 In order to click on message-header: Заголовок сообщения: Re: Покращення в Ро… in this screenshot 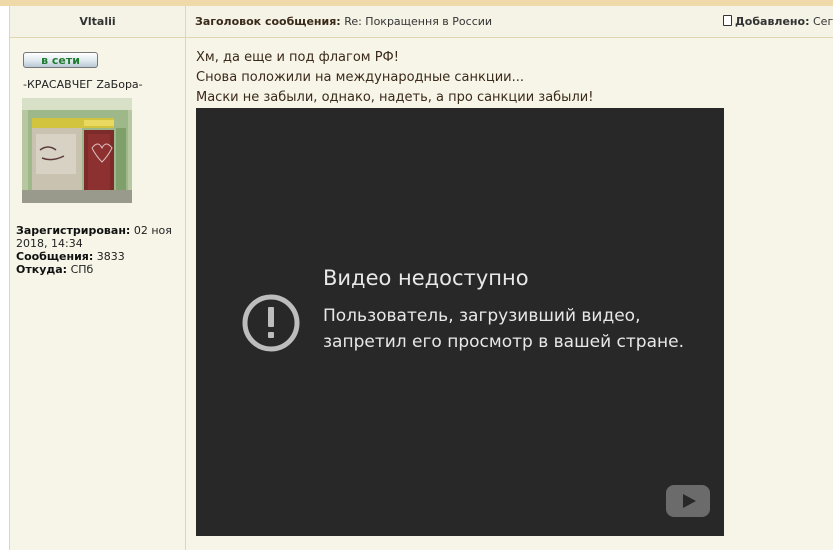, I will do `click(509, 22)`.